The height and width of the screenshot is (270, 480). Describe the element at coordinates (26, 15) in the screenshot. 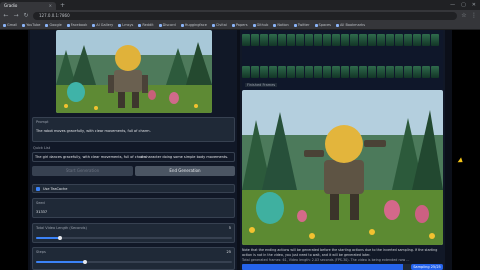

I see `reload-icon: ↻` at that location.